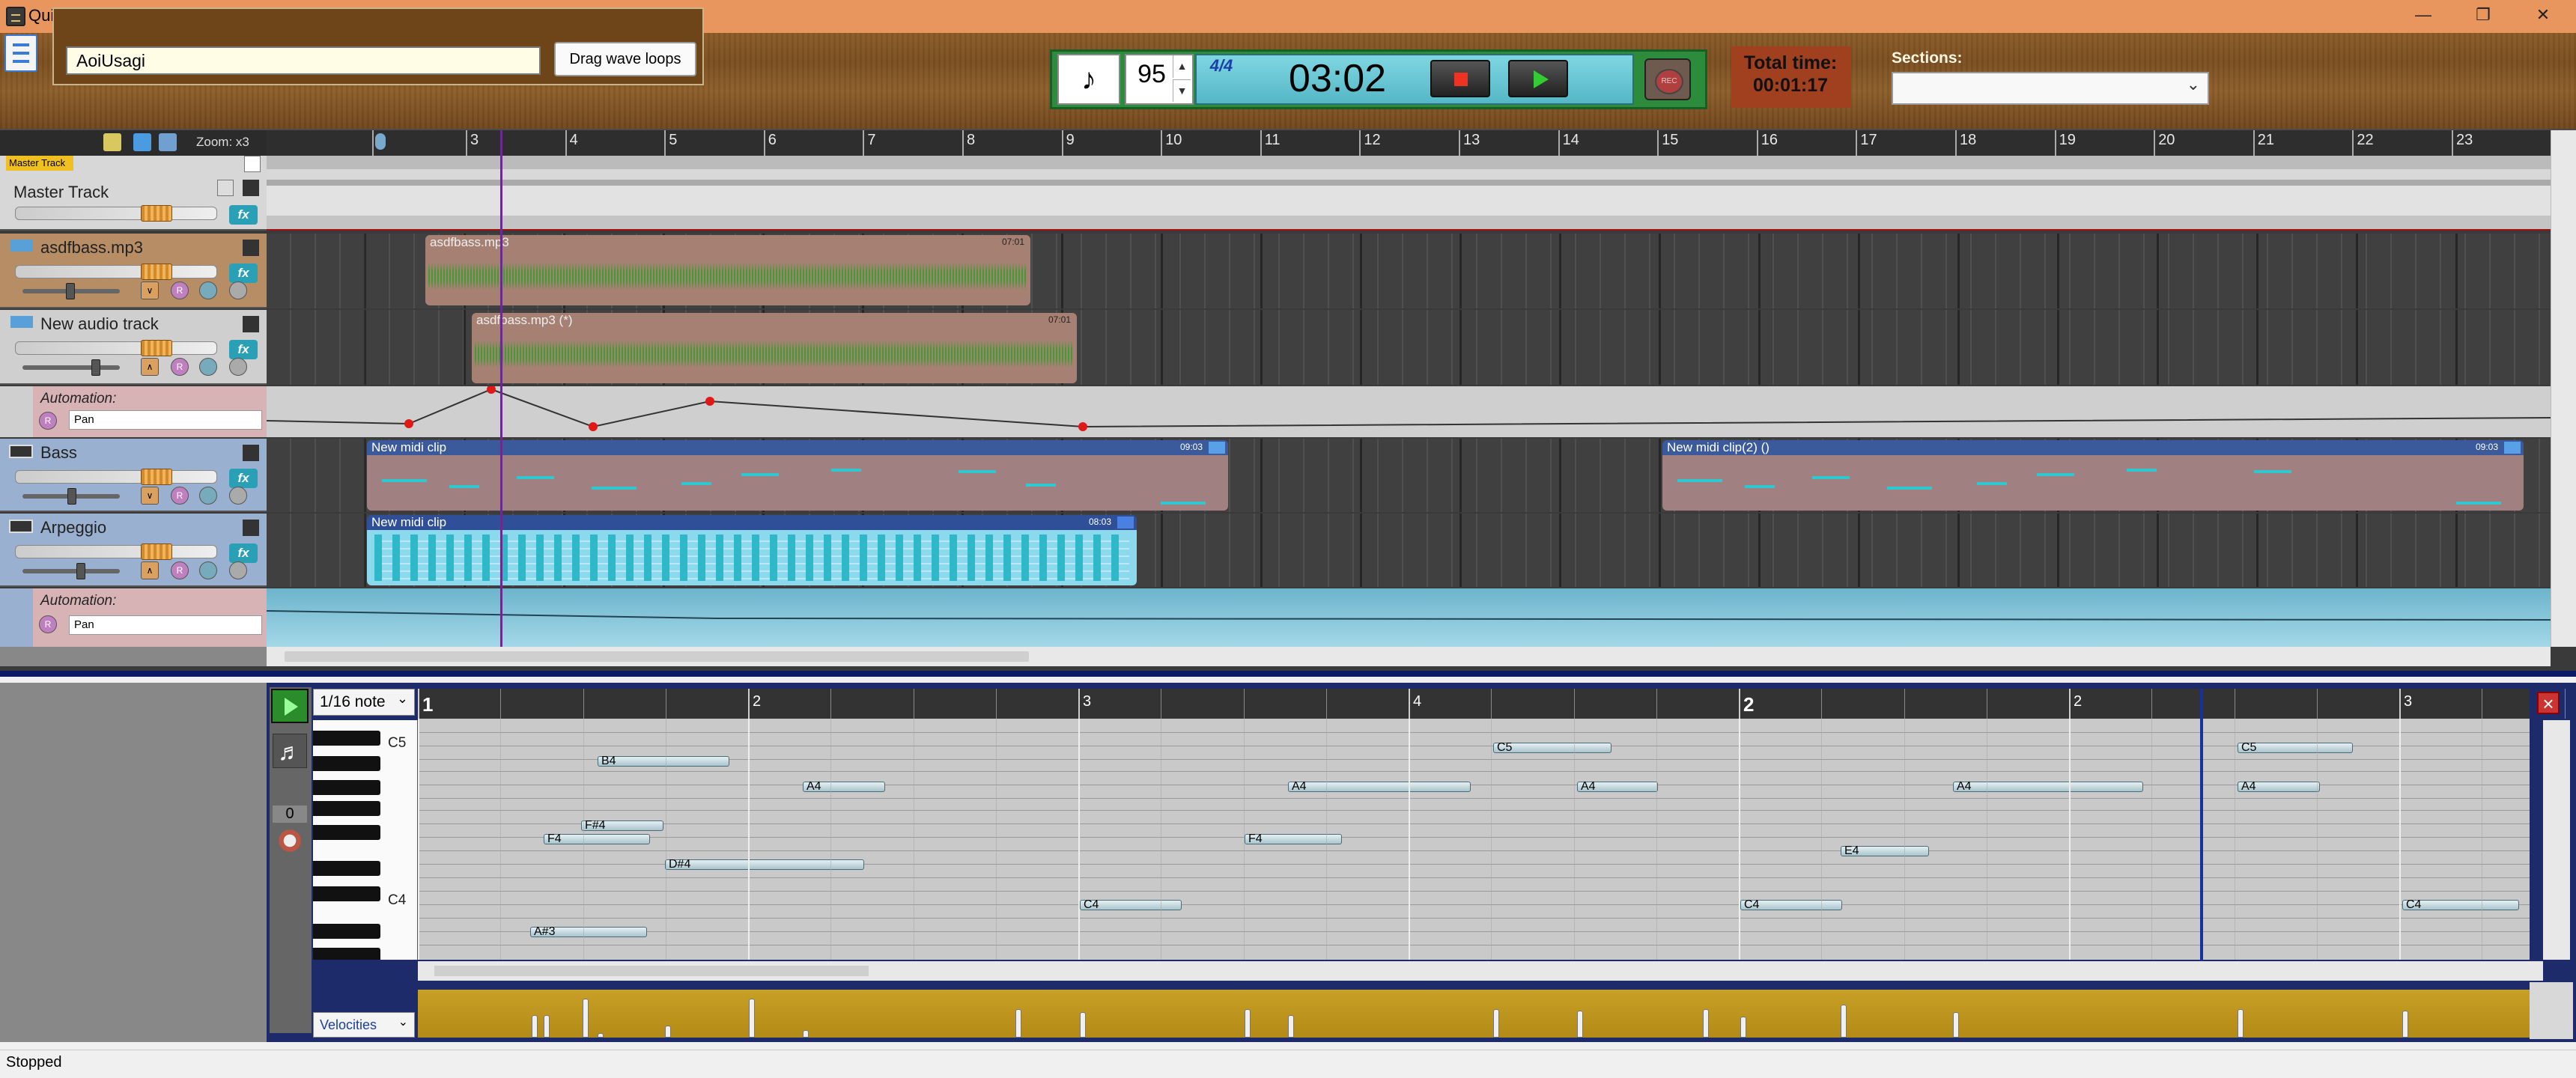 This screenshot has height=1078, width=2576. Describe the element at coordinates (1151, 74) in the screenshot. I see `tempo-value: 95` at that location.